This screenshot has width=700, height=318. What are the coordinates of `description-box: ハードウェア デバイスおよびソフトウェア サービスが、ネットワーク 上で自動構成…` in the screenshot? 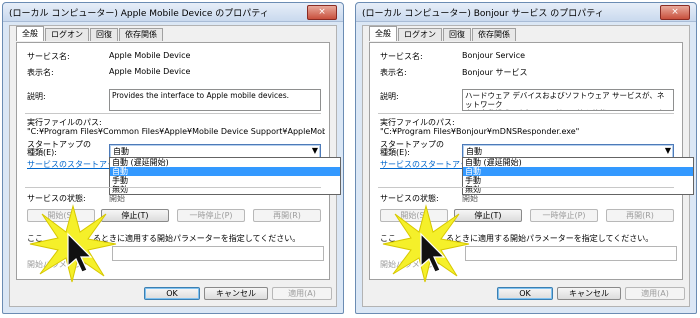 It's located at (568, 100).